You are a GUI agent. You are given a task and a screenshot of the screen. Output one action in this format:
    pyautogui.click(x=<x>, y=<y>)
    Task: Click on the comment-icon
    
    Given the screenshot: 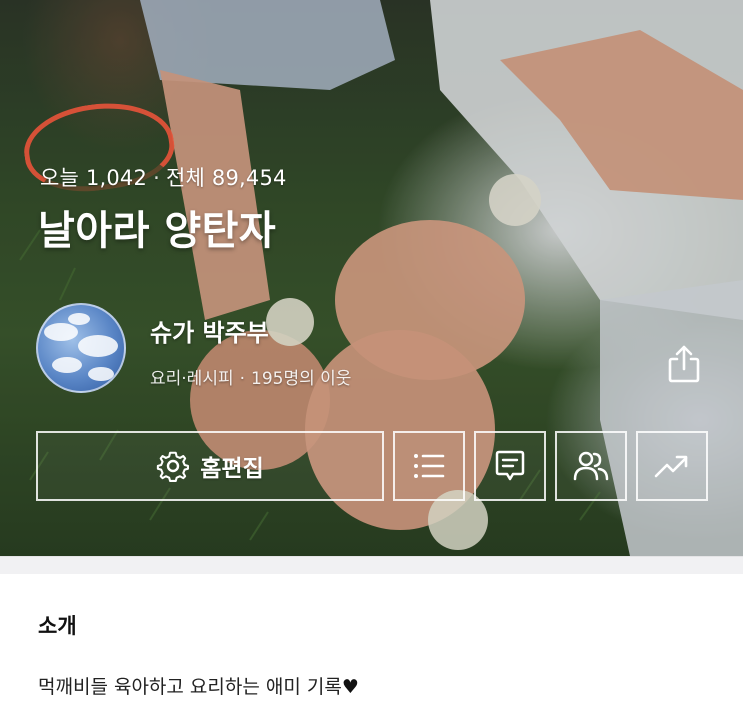 What is the action you would take?
    pyautogui.click(x=510, y=465)
    